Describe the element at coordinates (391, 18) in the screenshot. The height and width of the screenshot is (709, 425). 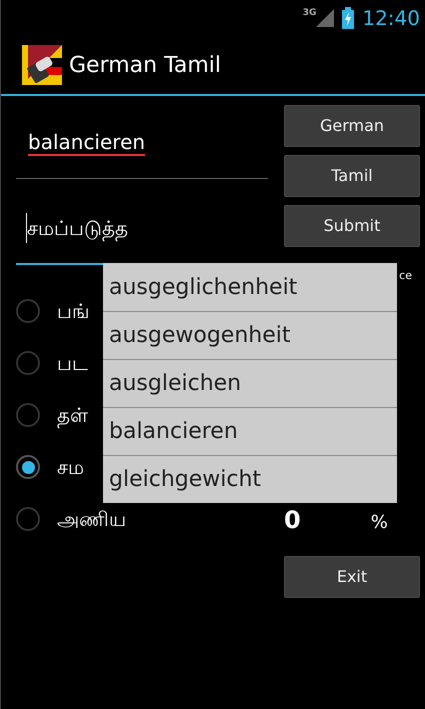
I see `clock-time: 12:40` at that location.